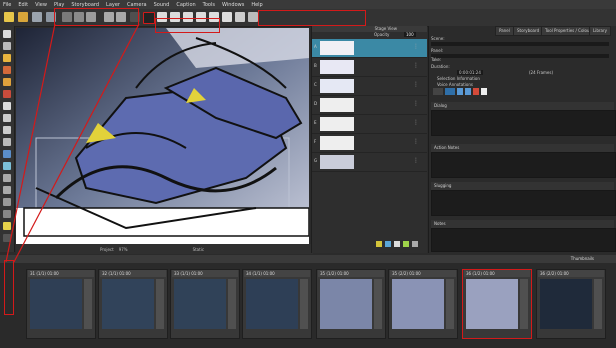 The height and width of the screenshot is (348, 616). I want to click on save-icon, so click(37, 17).